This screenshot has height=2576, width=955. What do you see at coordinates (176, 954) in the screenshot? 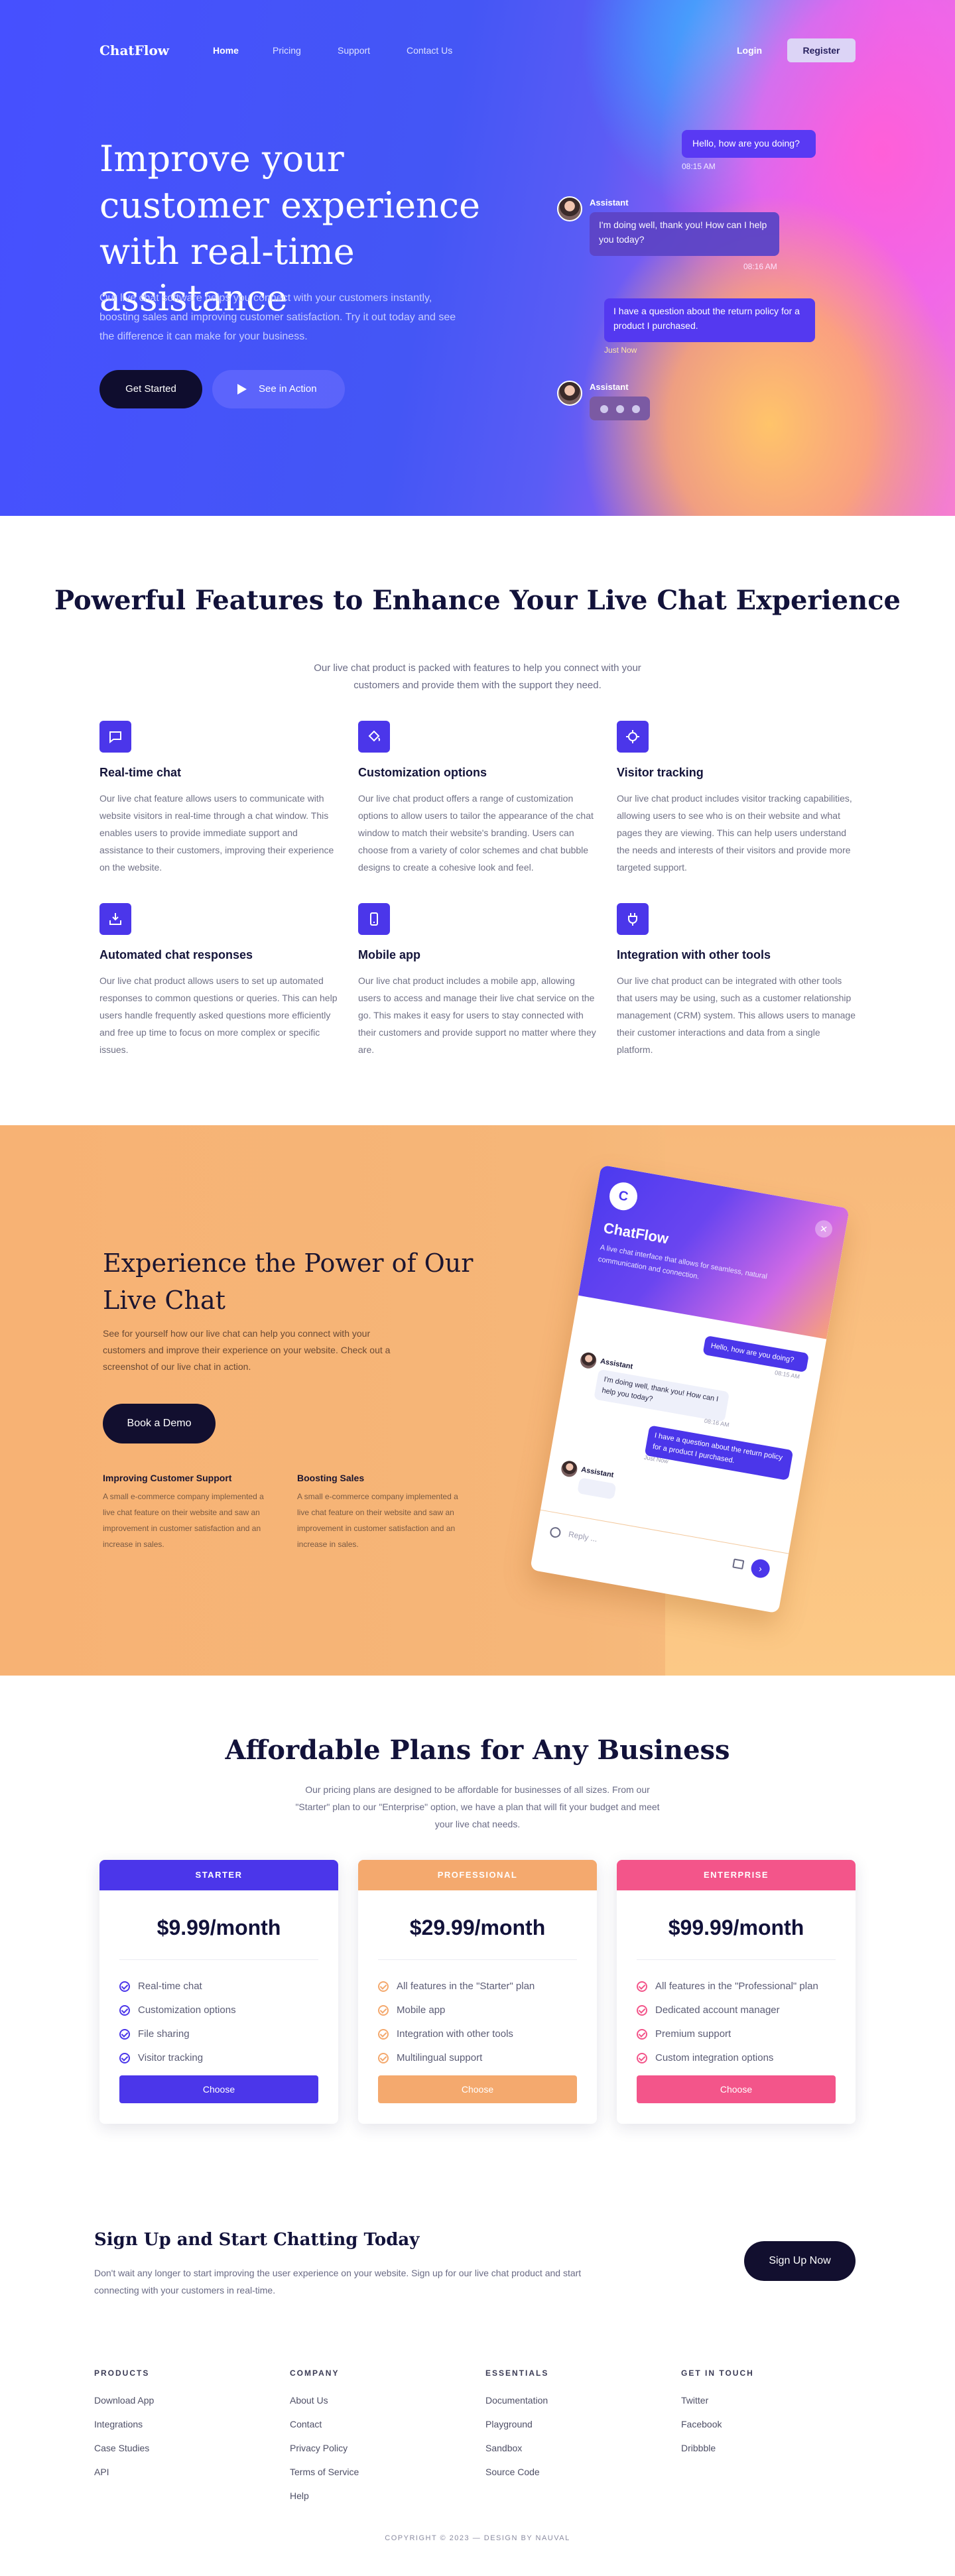
I see `feature-title: Automated chat responses` at bounding box center [176, 954].